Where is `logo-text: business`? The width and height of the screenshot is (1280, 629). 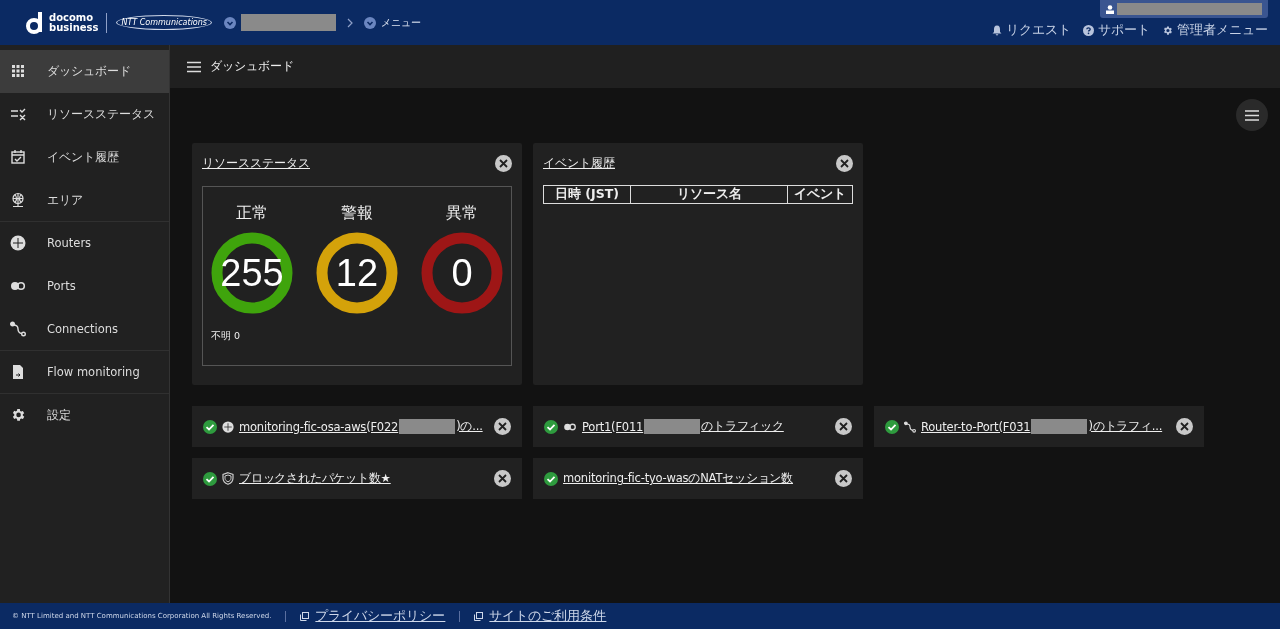
logo-text: business is located at coordinates (74, 27).